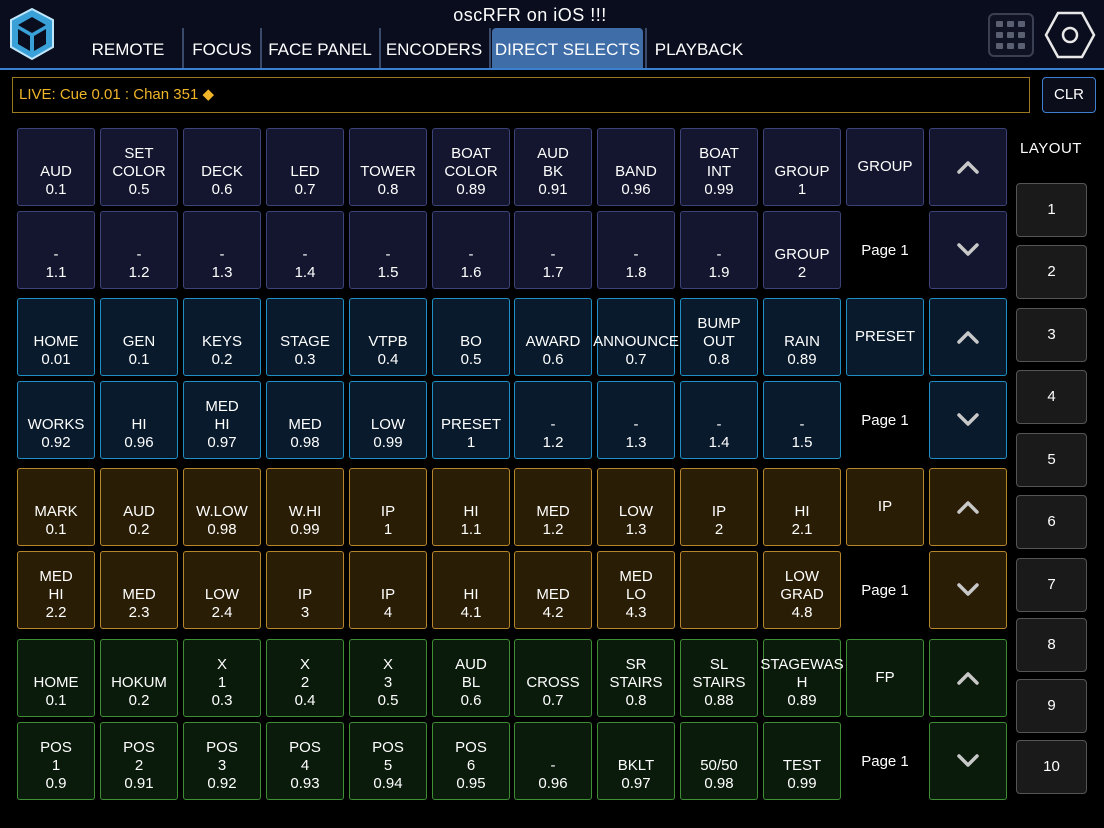  I want to click on direct-select-button: RAIN 0.89, so click(802, 337).